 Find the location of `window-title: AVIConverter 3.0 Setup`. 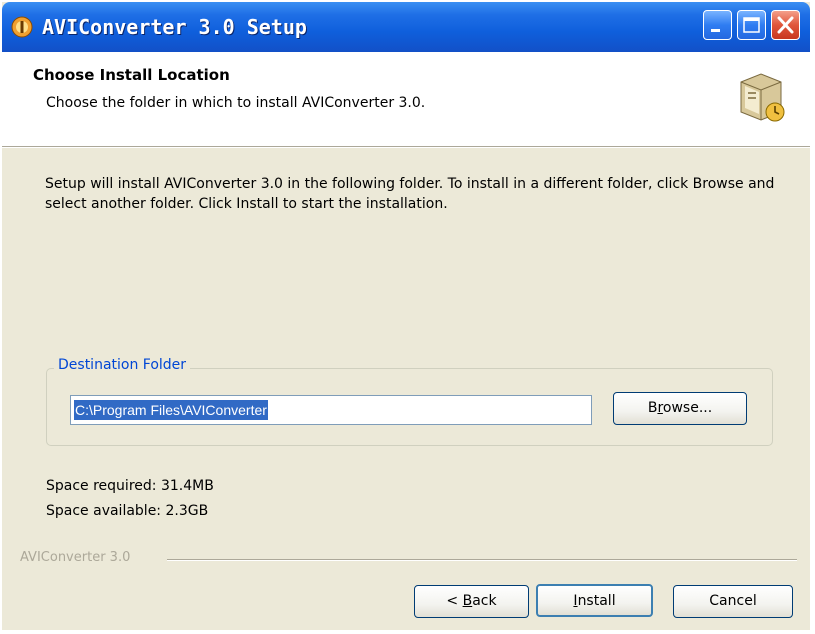

window-title: AVIConverter 3.0 Setup is located at coordinates (174, 27).